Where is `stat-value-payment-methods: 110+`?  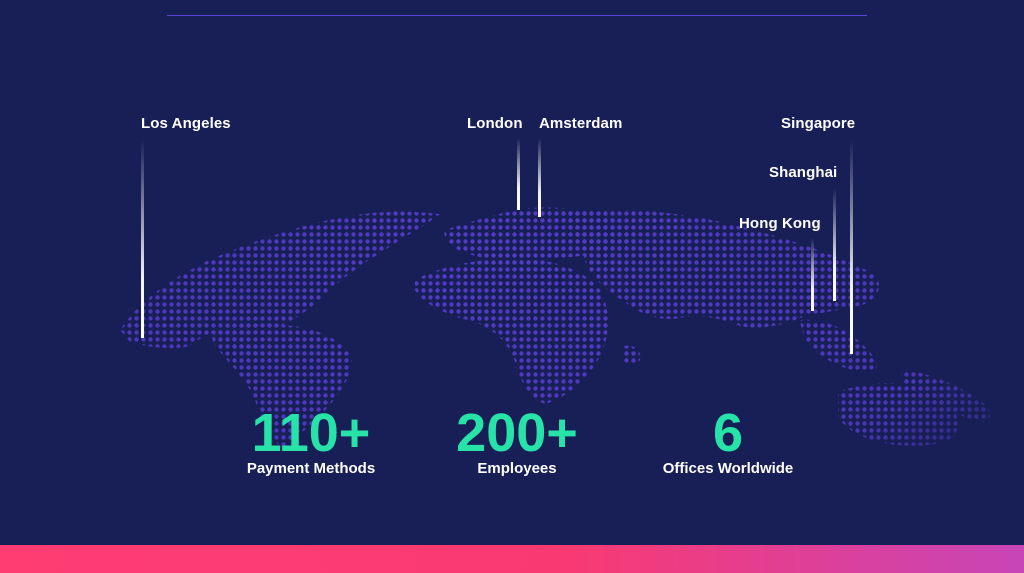 stat-value-payment-methods: 110+ is located at coordinates (311, 433).